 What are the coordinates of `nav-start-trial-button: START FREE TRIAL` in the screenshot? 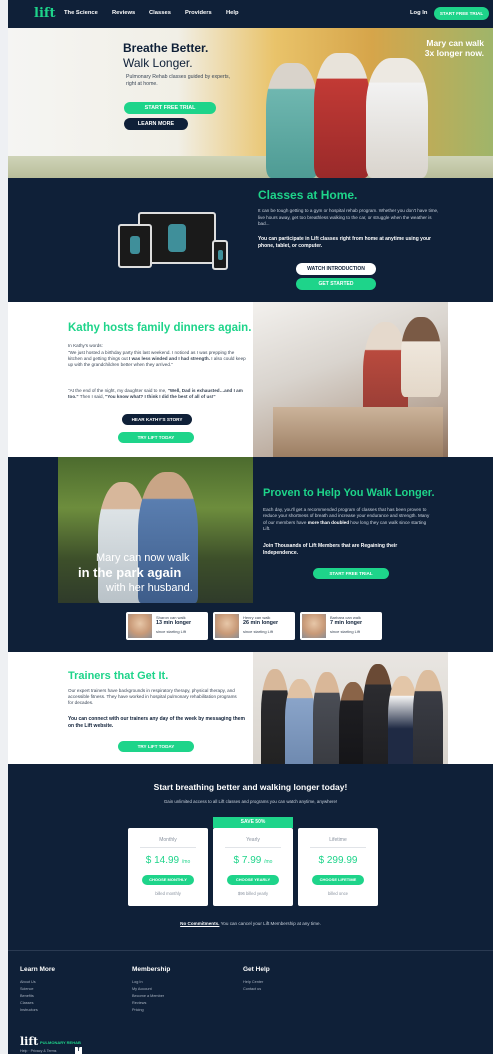 It's located at (461, 13).